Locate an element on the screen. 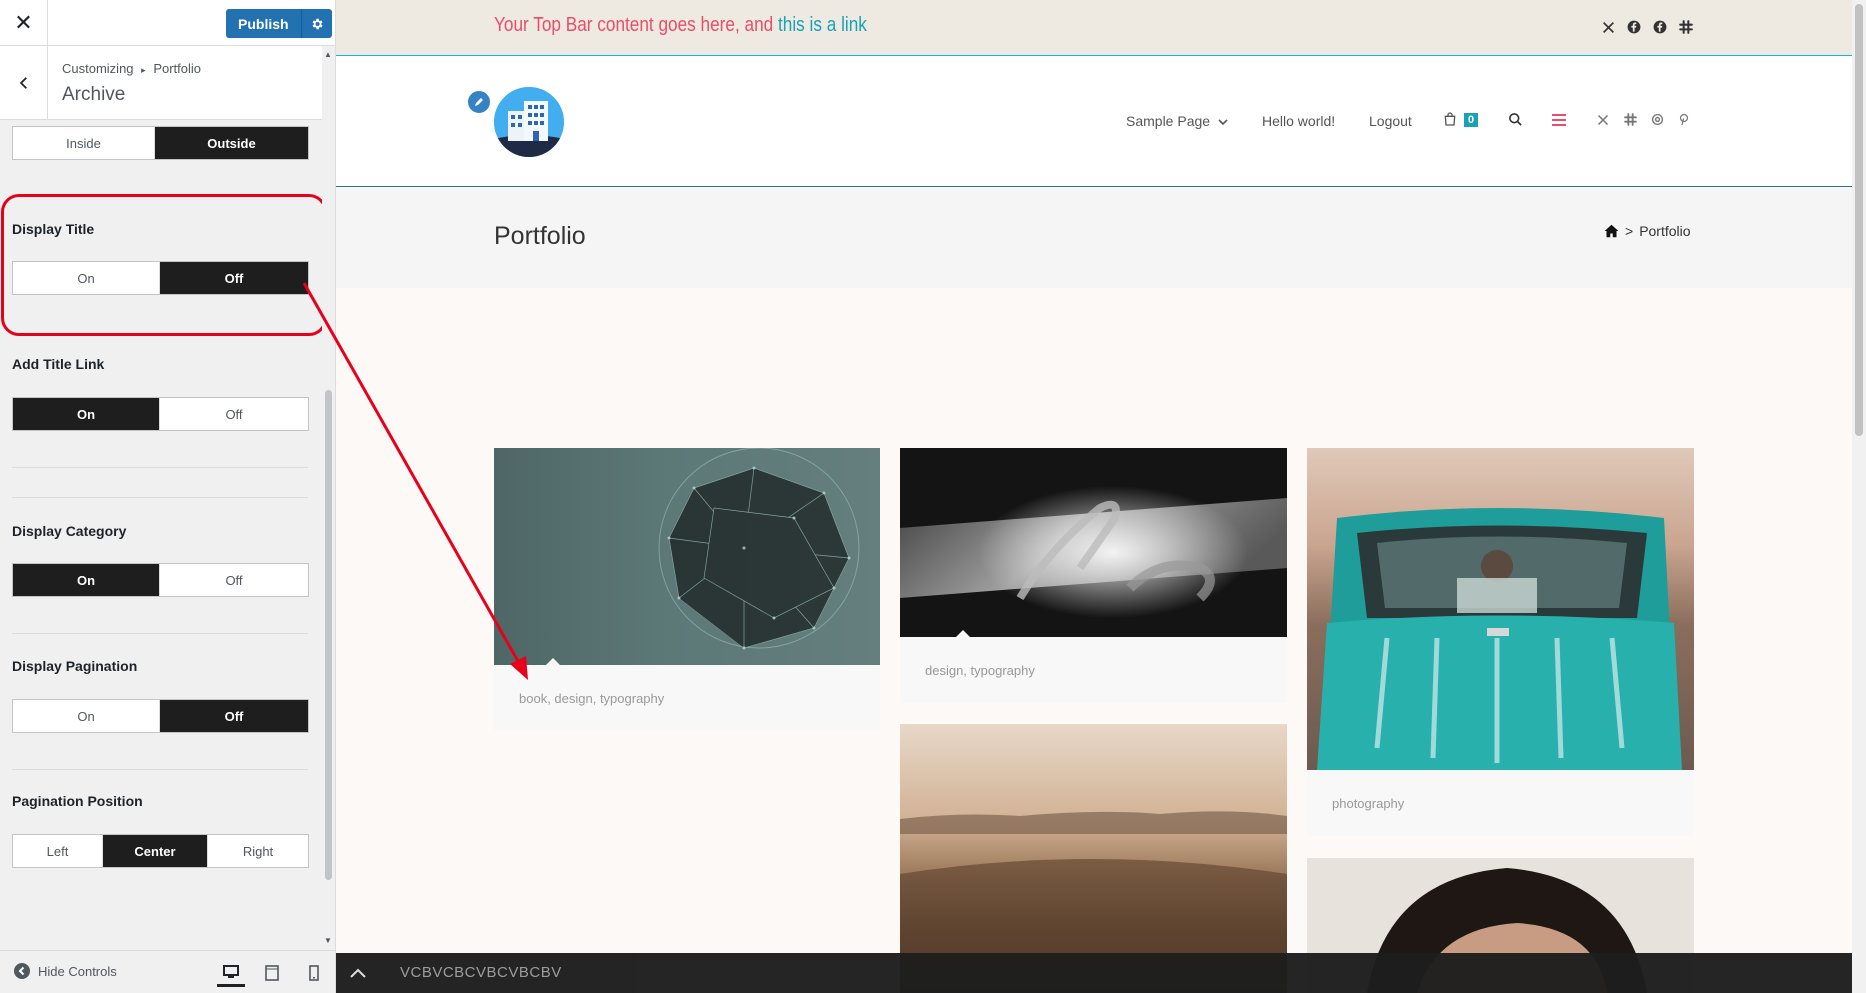 The height and width of the screenshot is (993, 1866). tablet-icon is located at coordinates (272, 973).